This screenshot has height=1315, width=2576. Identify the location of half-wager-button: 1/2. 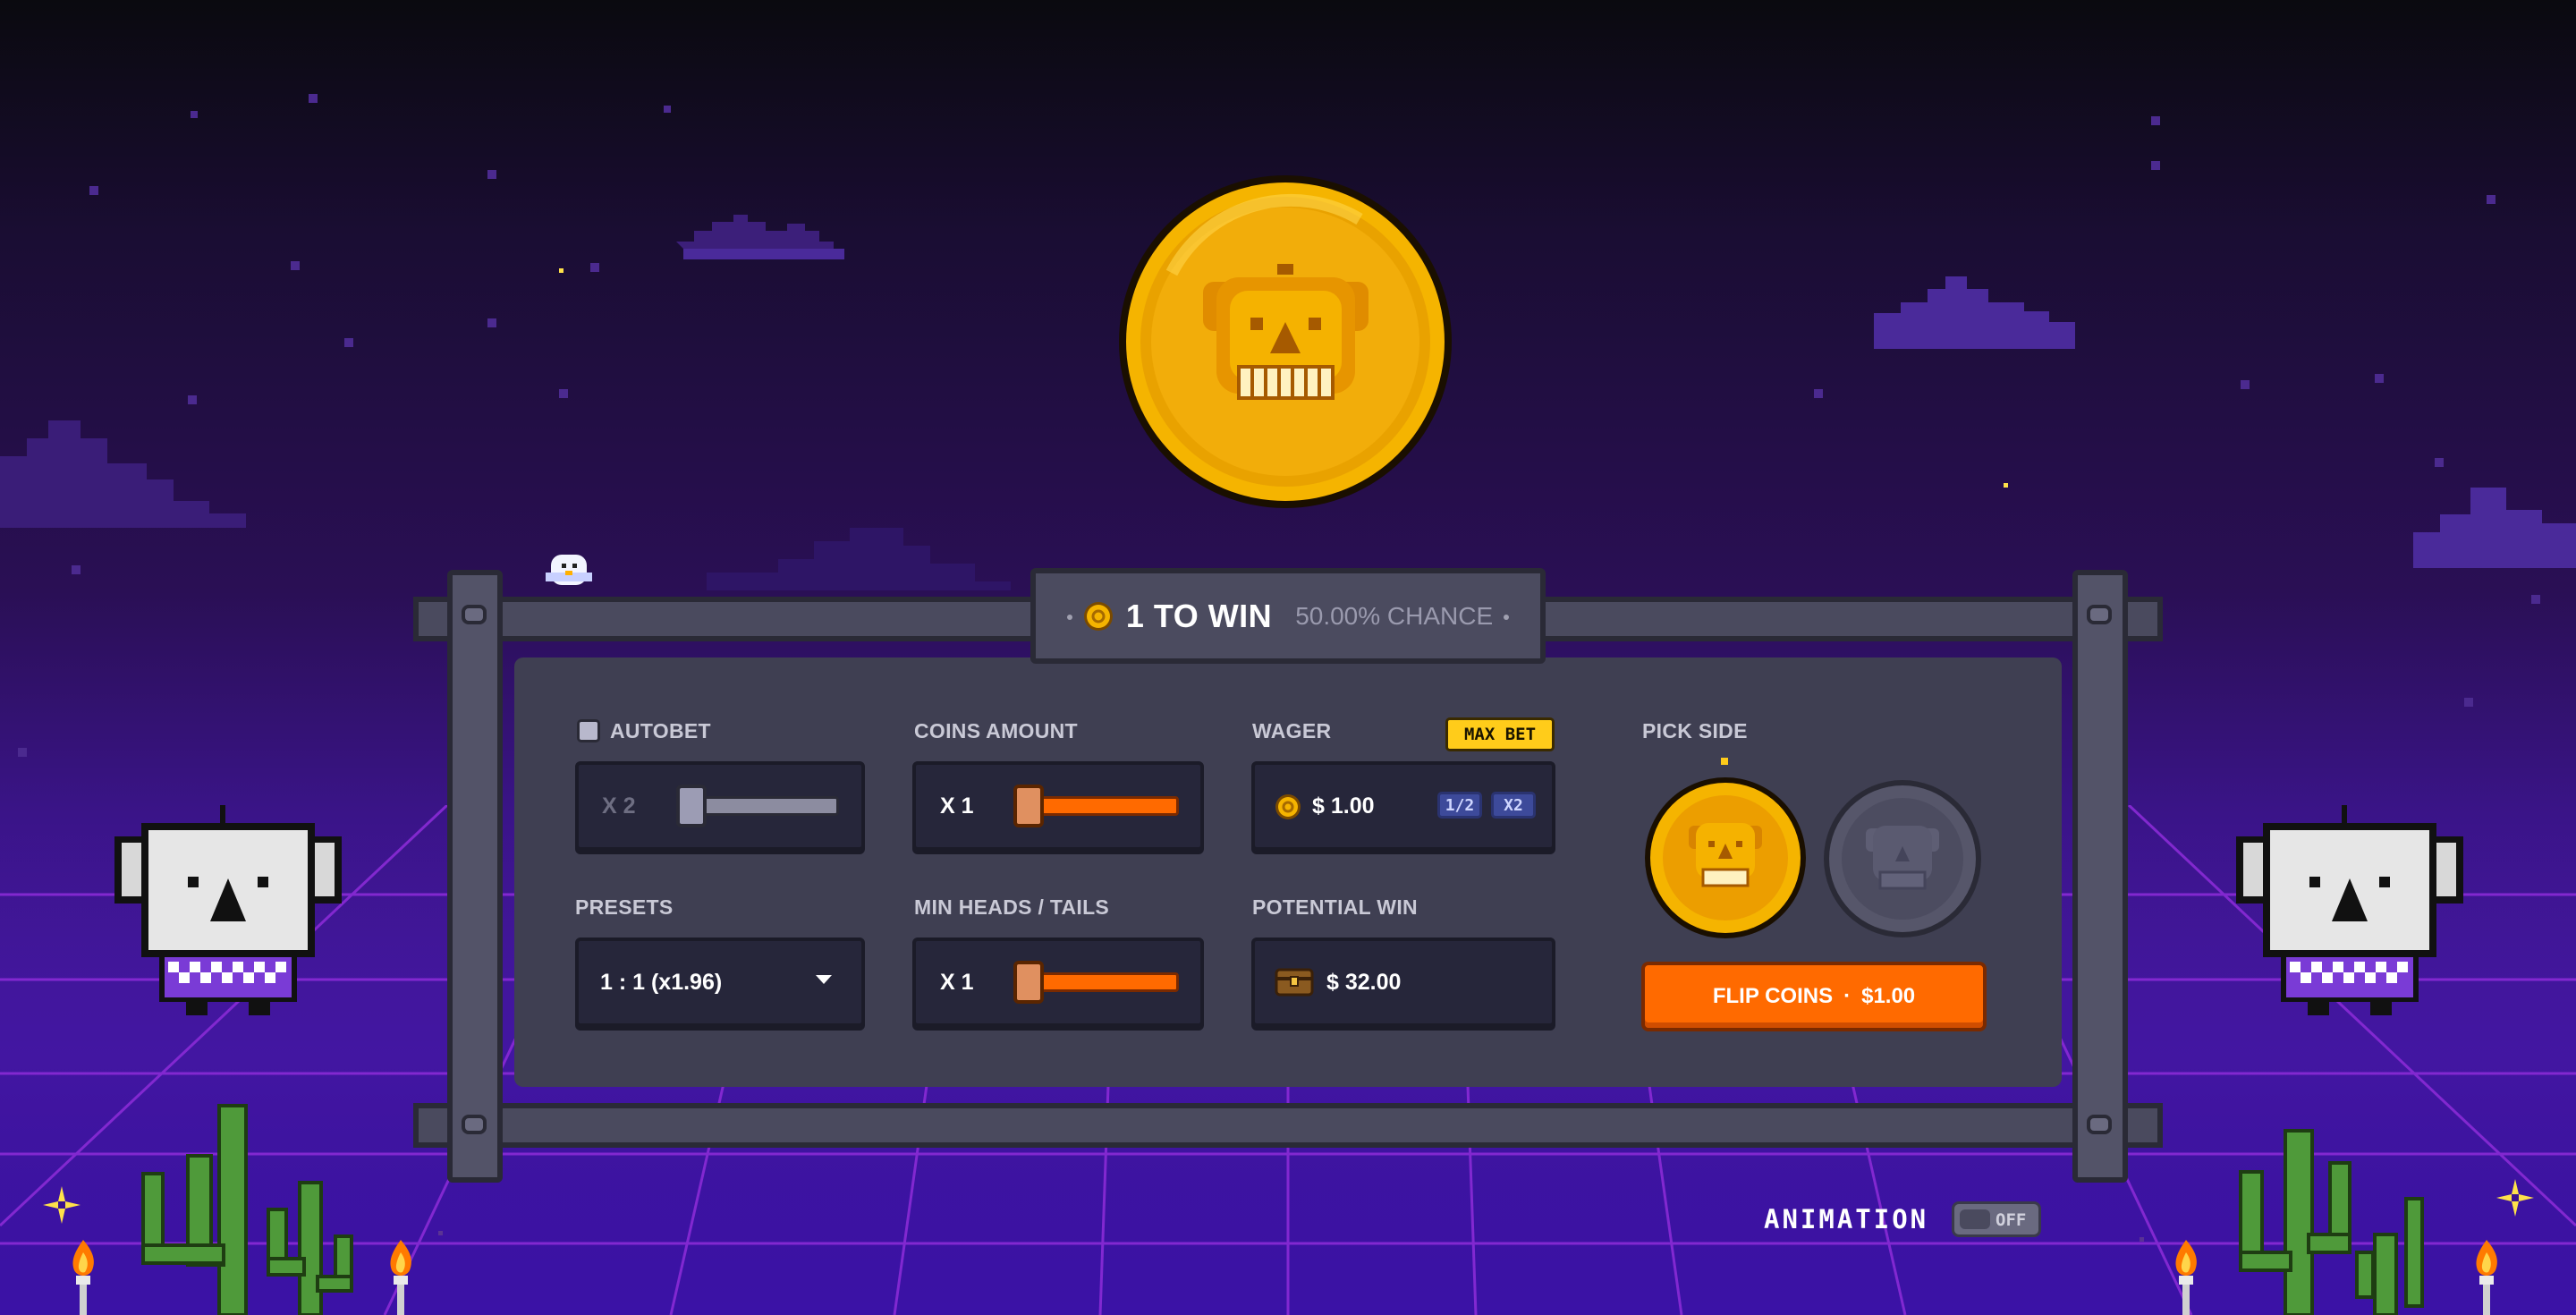
(1459, 805).